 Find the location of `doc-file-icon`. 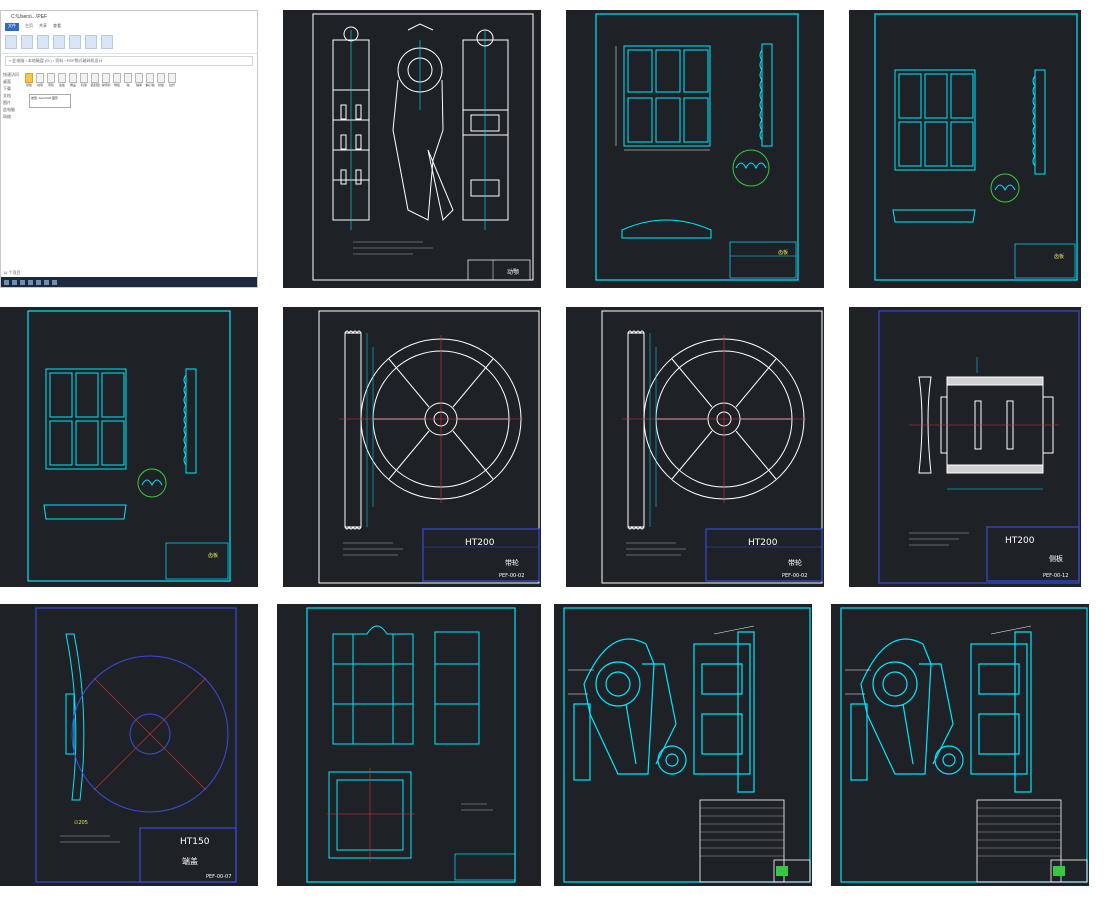

doc-file-icon is located at coordinates (106, 78).